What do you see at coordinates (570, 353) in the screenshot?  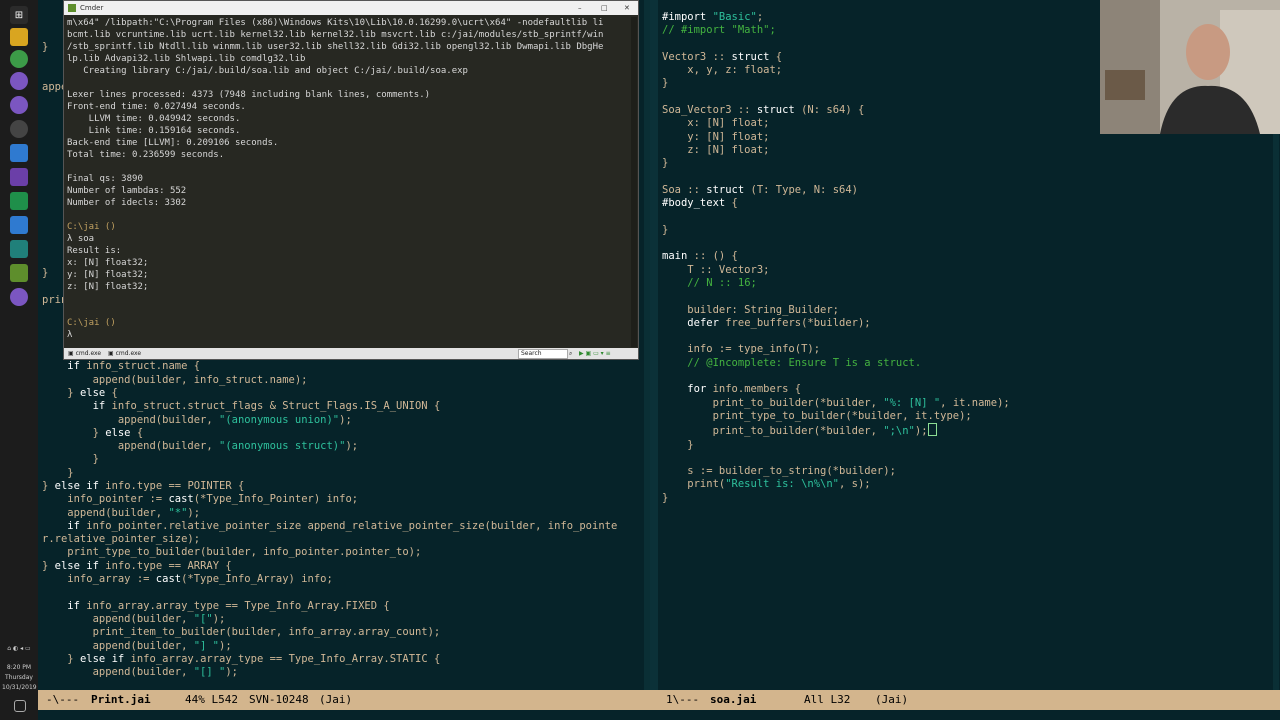 I see `search-icon: ⌕` at bounding box center [570, 353].